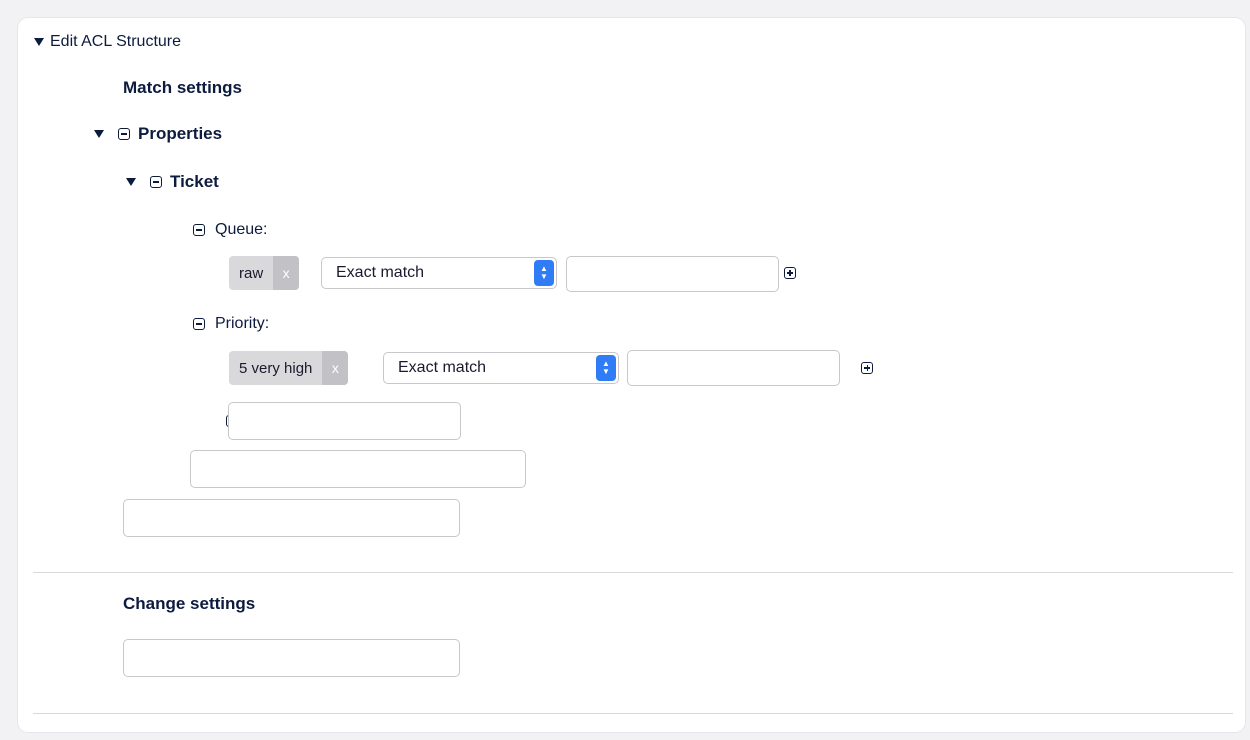 This screenshot has width=1250, height=740. Describe the element at coordinates (442, 367) in the screenshot. I see `priority-match-type-value: Exact match` at that location.